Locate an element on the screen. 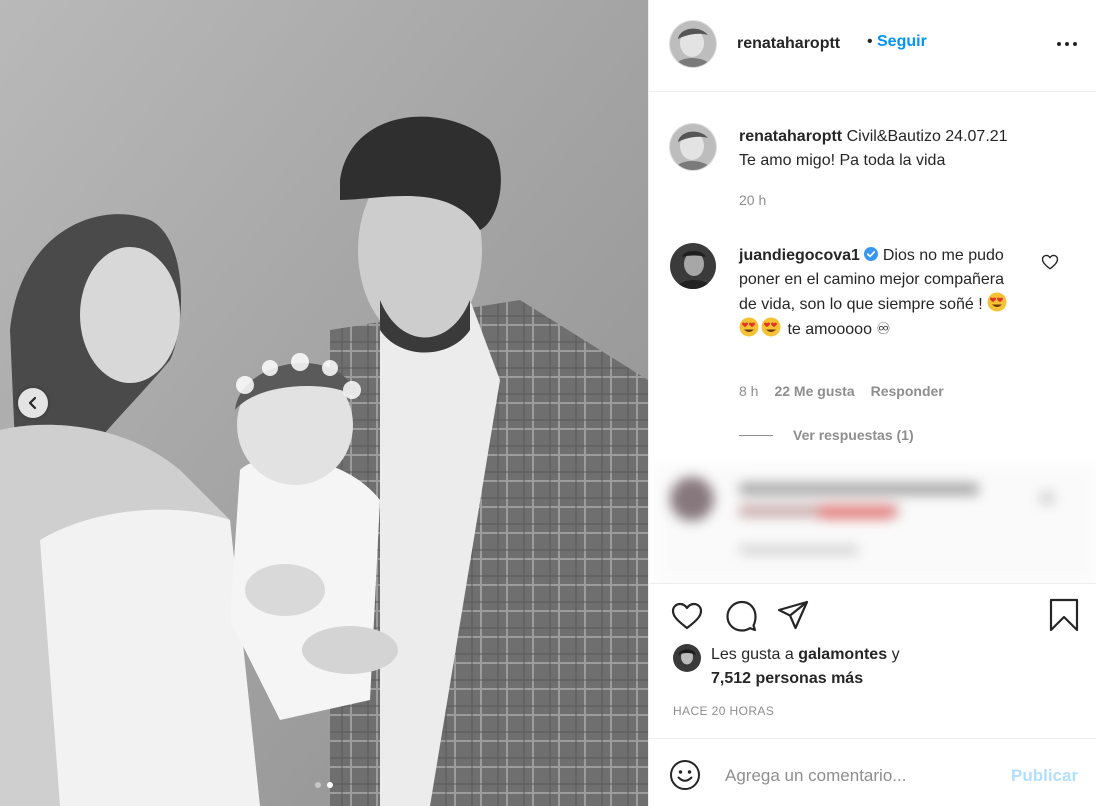  liker-username: galamontes is located at coordinates (842, 654).